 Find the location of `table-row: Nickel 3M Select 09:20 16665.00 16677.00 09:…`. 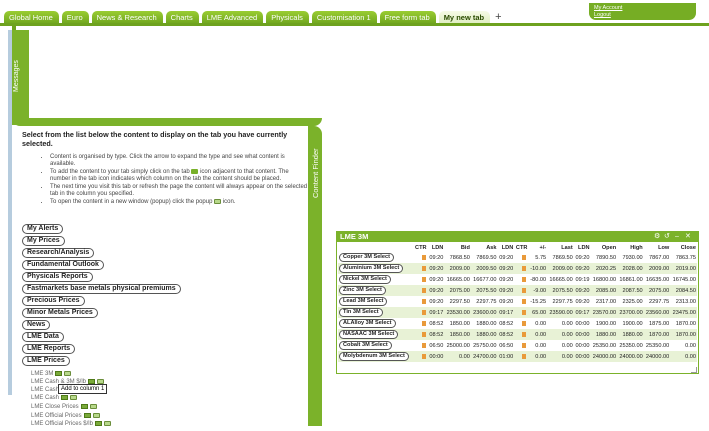

table-row: Nickel 3M Select 09:20 16665.00 16677.00 09:… is located at coordinates (517, 279).